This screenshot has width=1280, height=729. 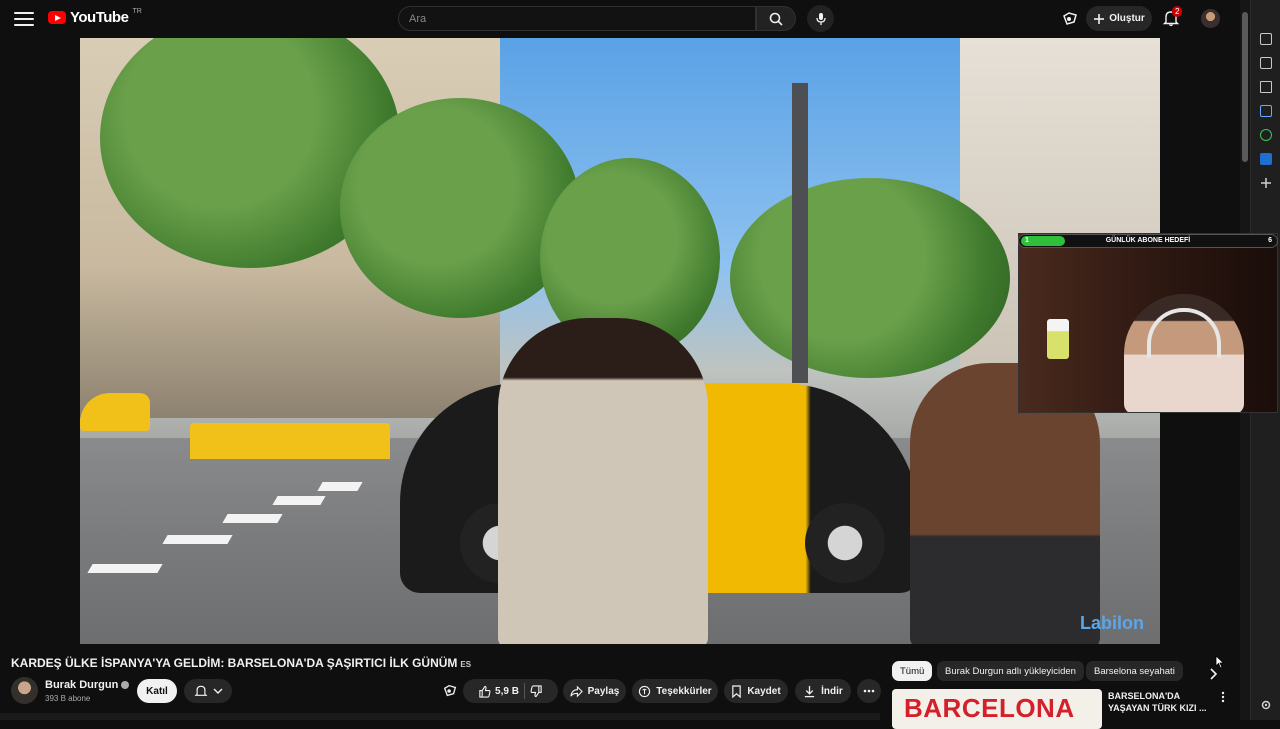 I want to click on plus-icon, so click(x=1099, y=18).